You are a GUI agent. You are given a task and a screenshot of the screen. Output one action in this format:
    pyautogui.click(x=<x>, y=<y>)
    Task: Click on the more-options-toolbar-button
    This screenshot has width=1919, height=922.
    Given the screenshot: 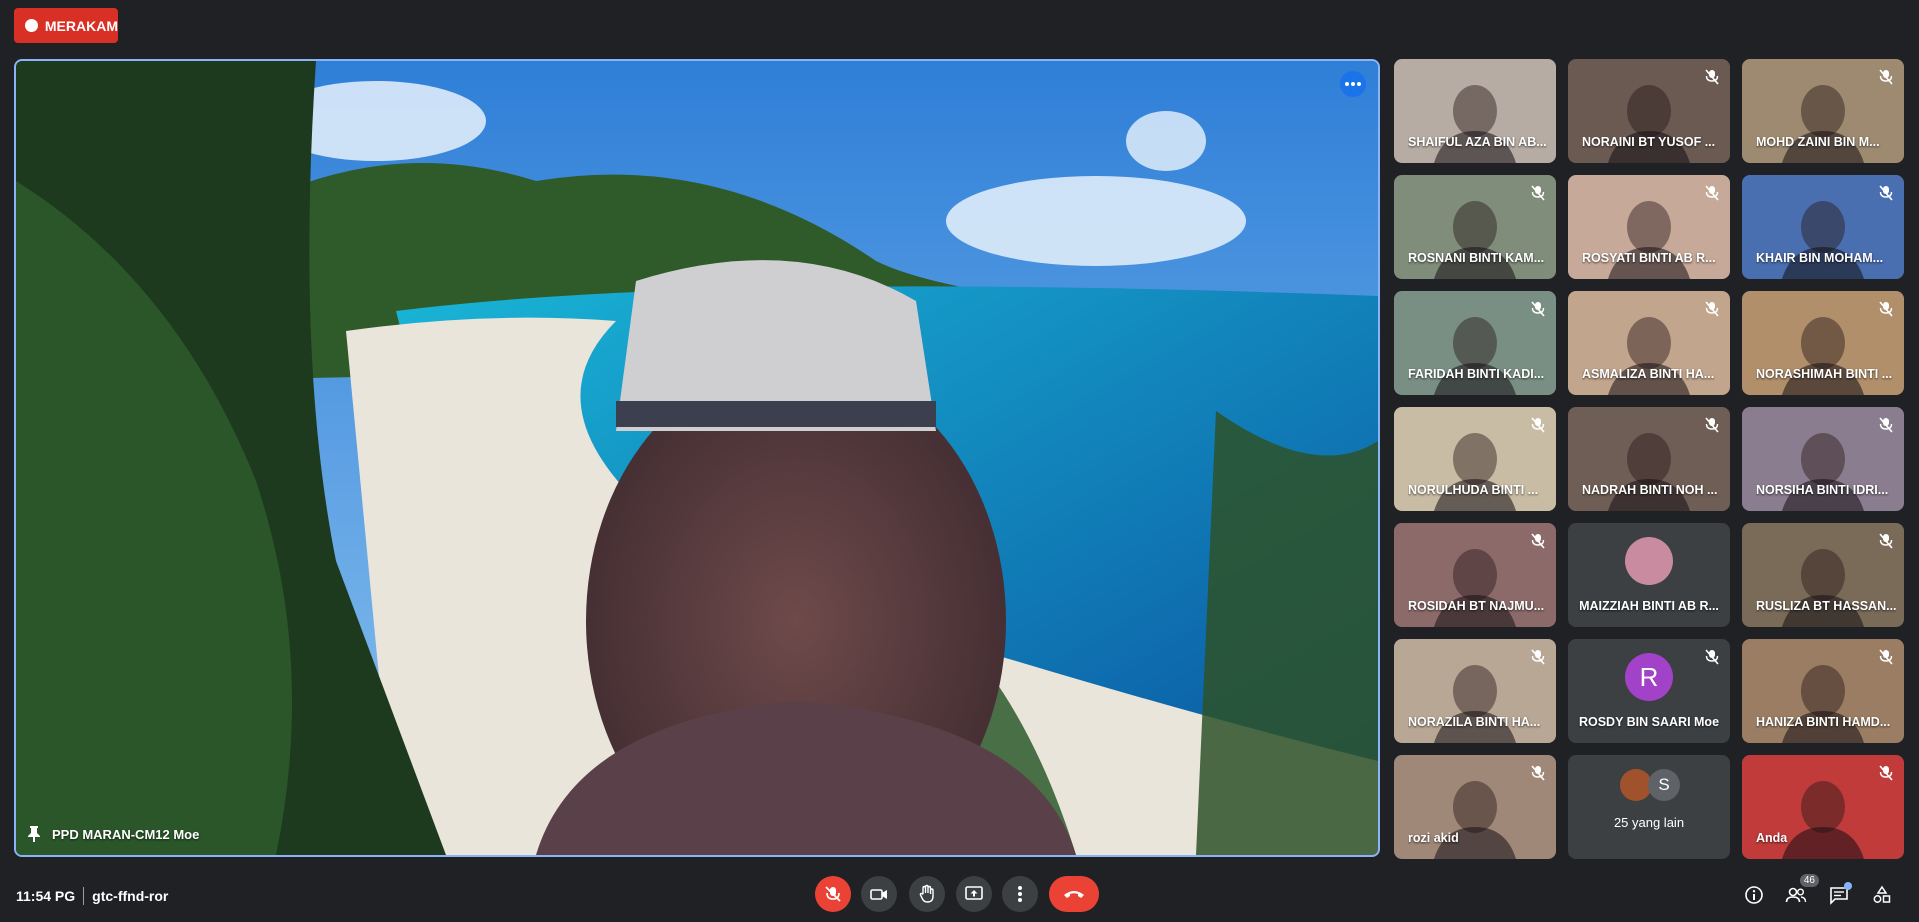 What is the action you would take?
    pyautogui.click(x=1020, y=894)
    